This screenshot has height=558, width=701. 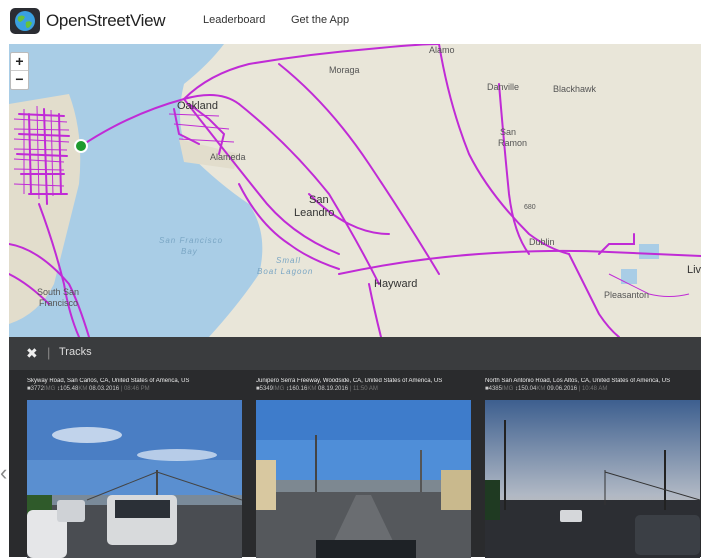 I want to click on map-label-alamo: Alamo, so click(x=442, y=50).